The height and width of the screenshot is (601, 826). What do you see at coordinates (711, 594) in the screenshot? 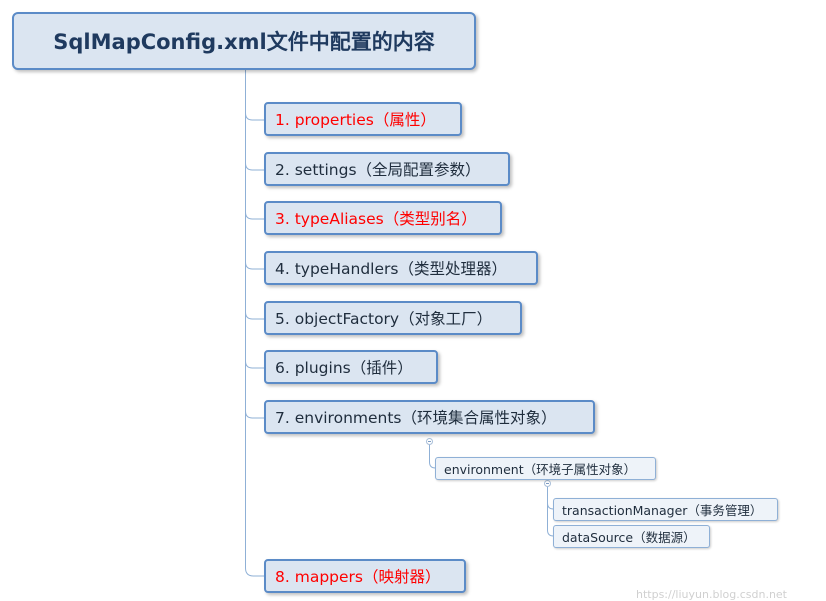
I see `watermark: https://liuyun.blog.csdn.net` at bounding box center [711, 594].